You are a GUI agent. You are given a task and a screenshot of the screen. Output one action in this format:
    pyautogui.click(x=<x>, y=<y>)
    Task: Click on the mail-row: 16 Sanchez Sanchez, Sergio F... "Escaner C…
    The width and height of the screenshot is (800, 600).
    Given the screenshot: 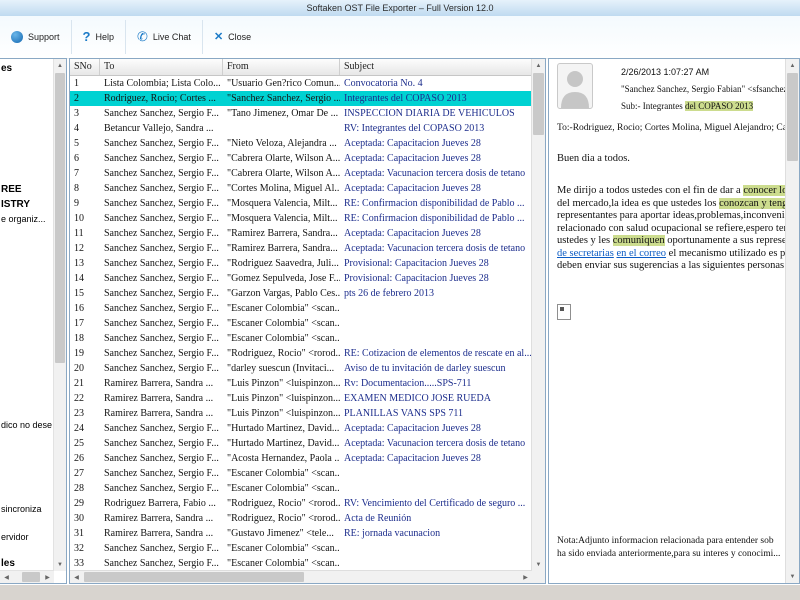 What is the action you would take?
    pyautogui.click(x=301, y=308)
    